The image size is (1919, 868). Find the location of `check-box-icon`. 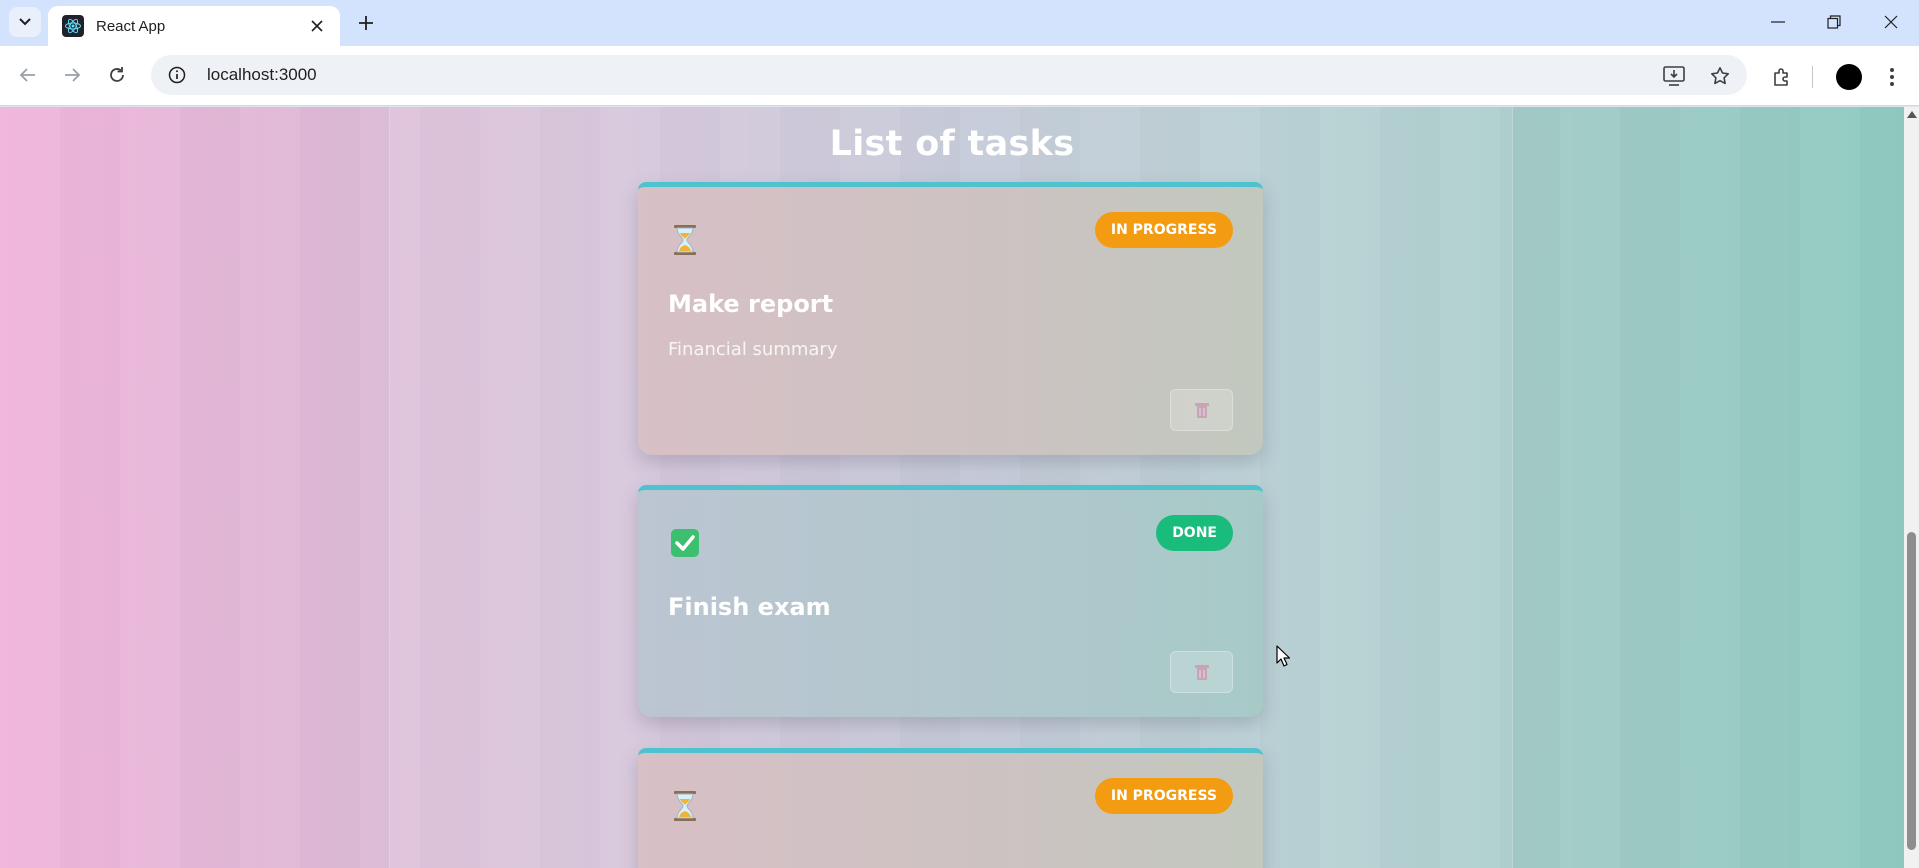

check-box-icon is located at coordinates (685, 543).